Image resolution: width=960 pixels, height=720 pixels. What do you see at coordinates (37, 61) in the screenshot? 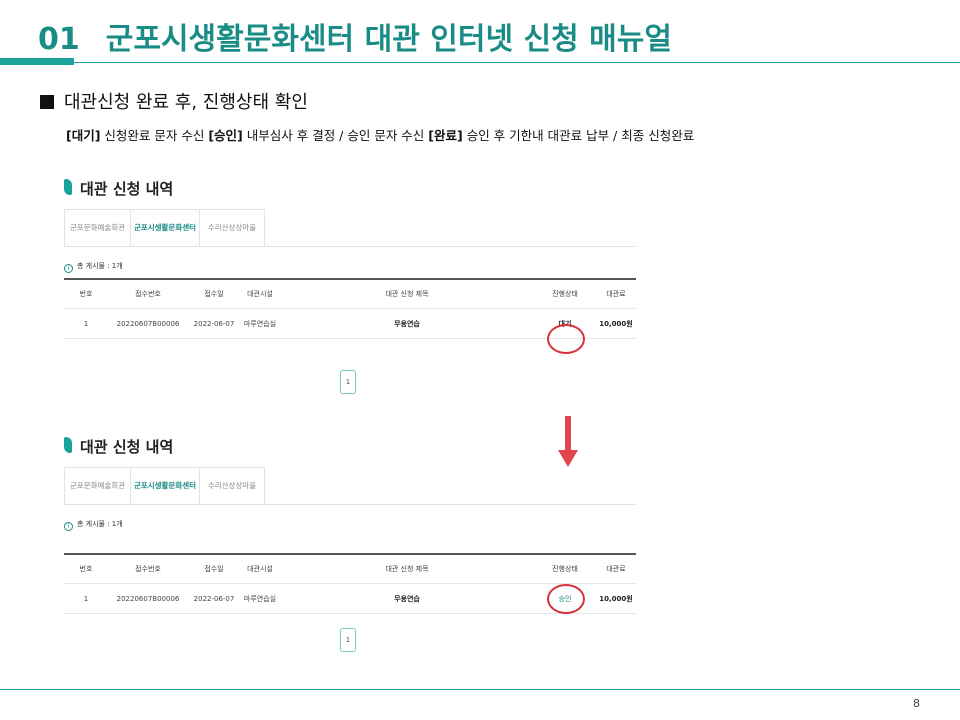
I see `header-accent-bar` at bounding box center [37, 61].